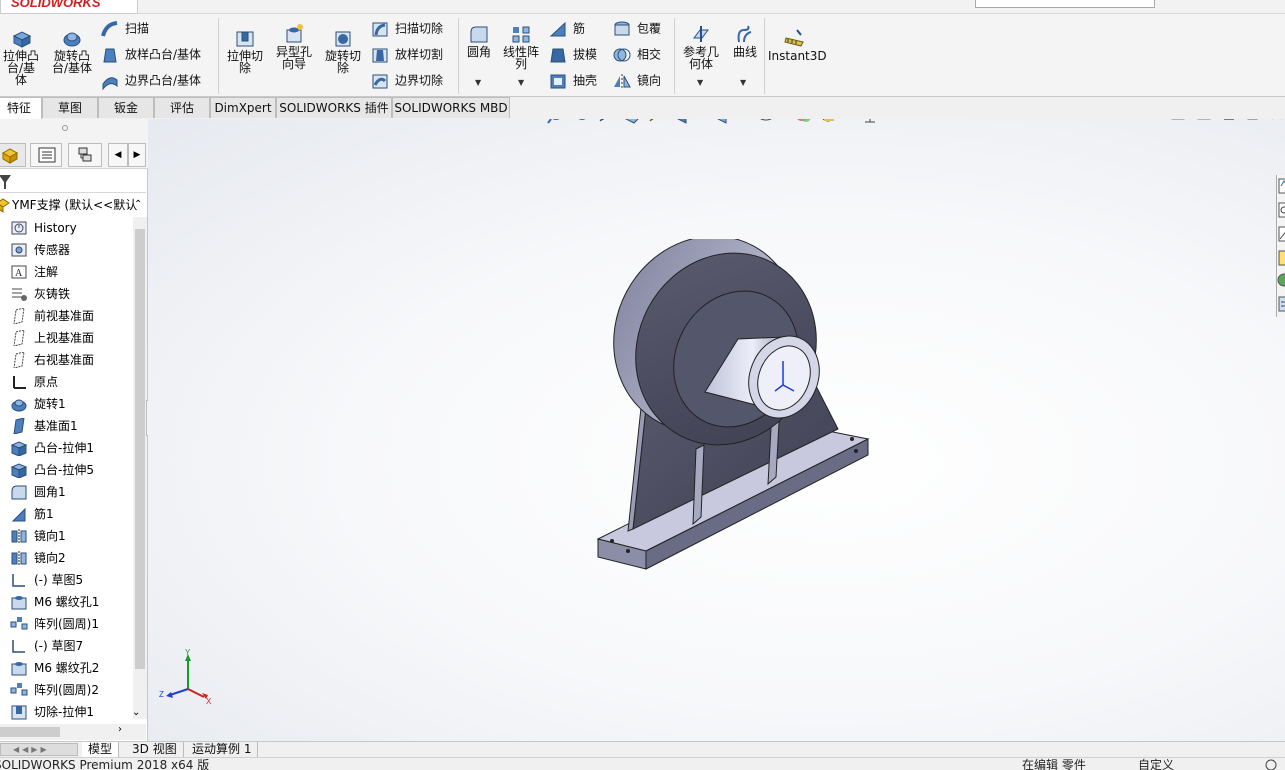  What do you see at coordinates (66, 536) in the screenshot?
I see `tree-item: 镜向1` at bounding box center [66, 536].